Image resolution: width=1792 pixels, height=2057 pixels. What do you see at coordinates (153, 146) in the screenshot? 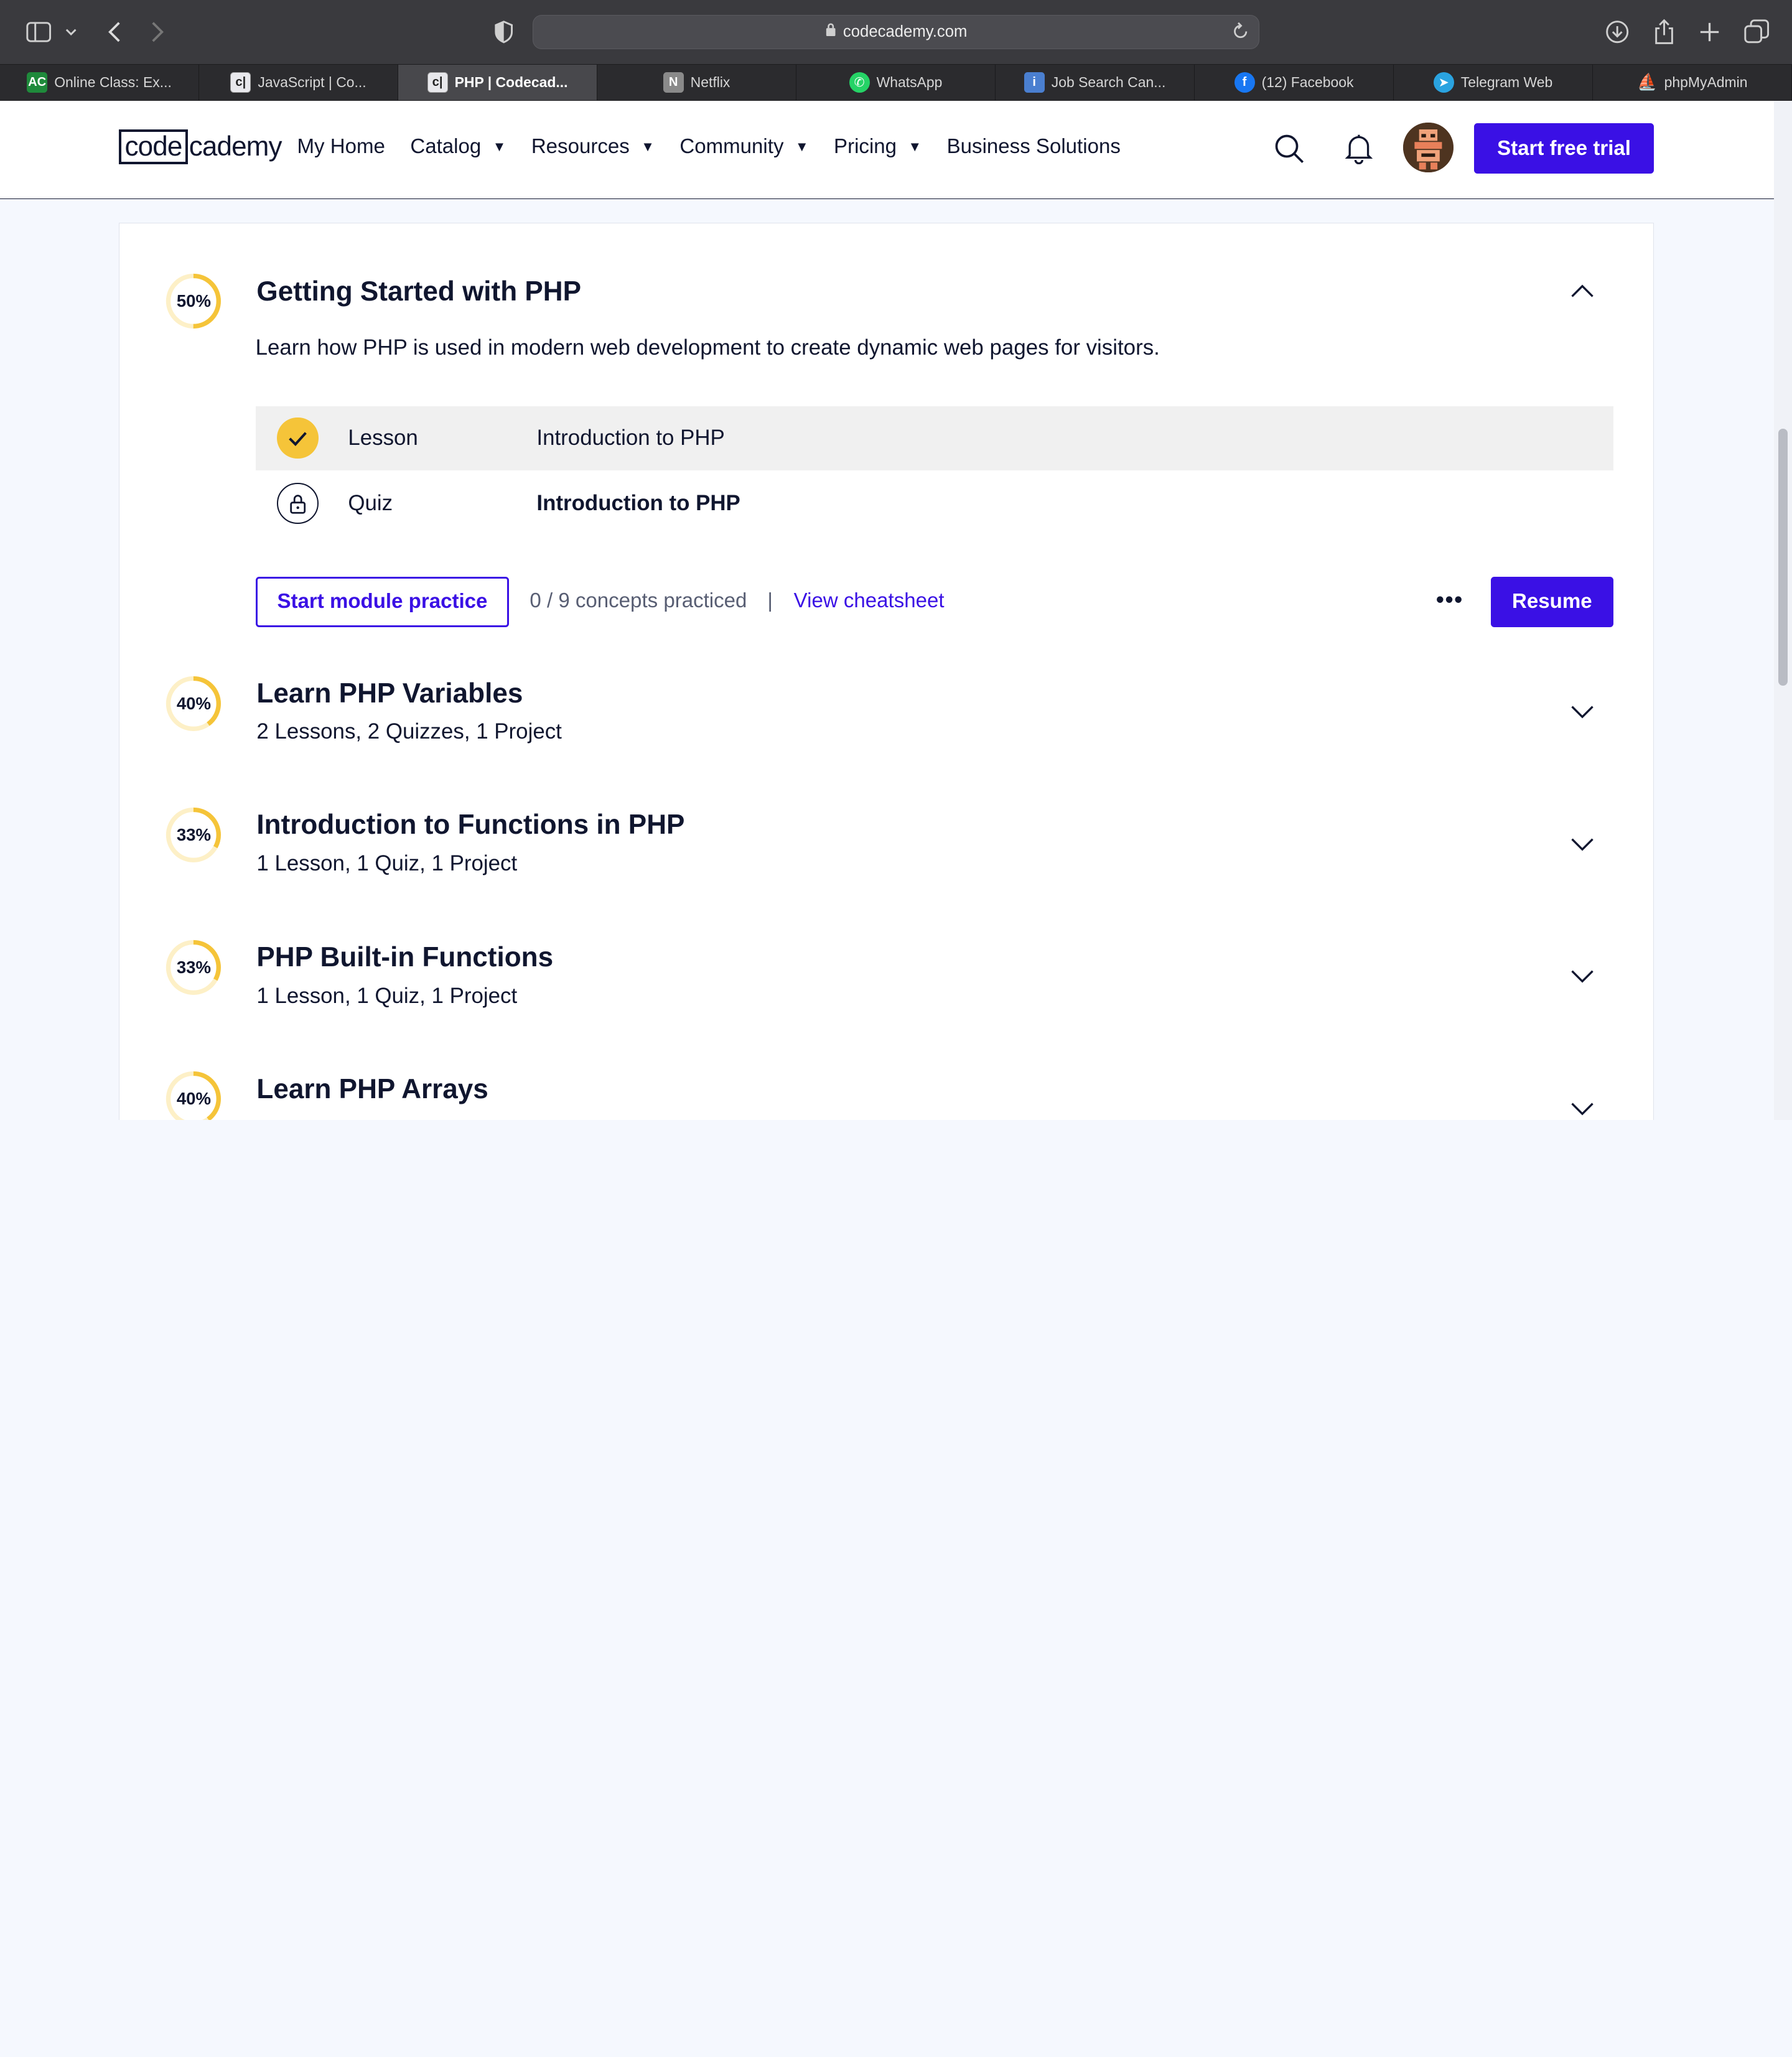
I see `logo-code: code` at bounding box center [153, 146].